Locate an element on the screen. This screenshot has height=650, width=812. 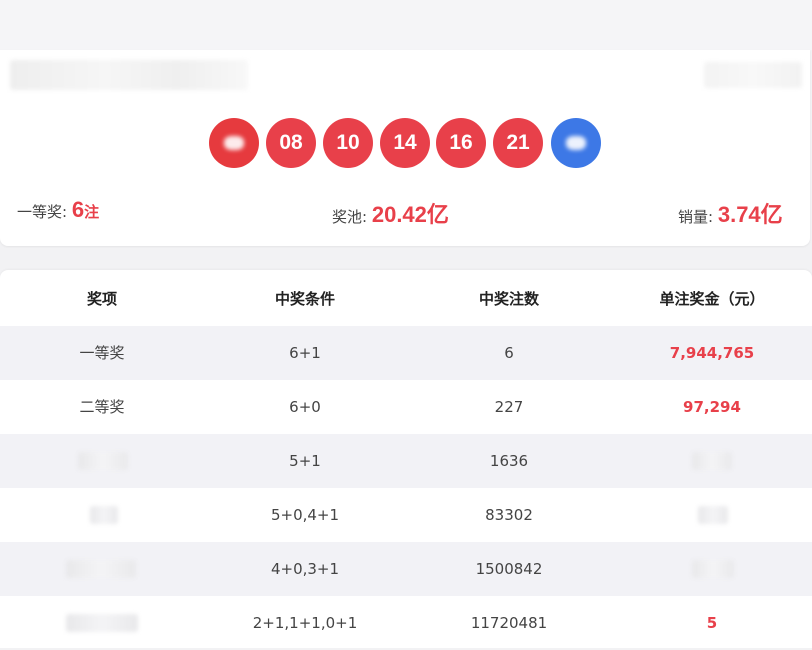
table-row: 一等奖 6+1 6 7,944,765 is located at coordinates (406, 353).